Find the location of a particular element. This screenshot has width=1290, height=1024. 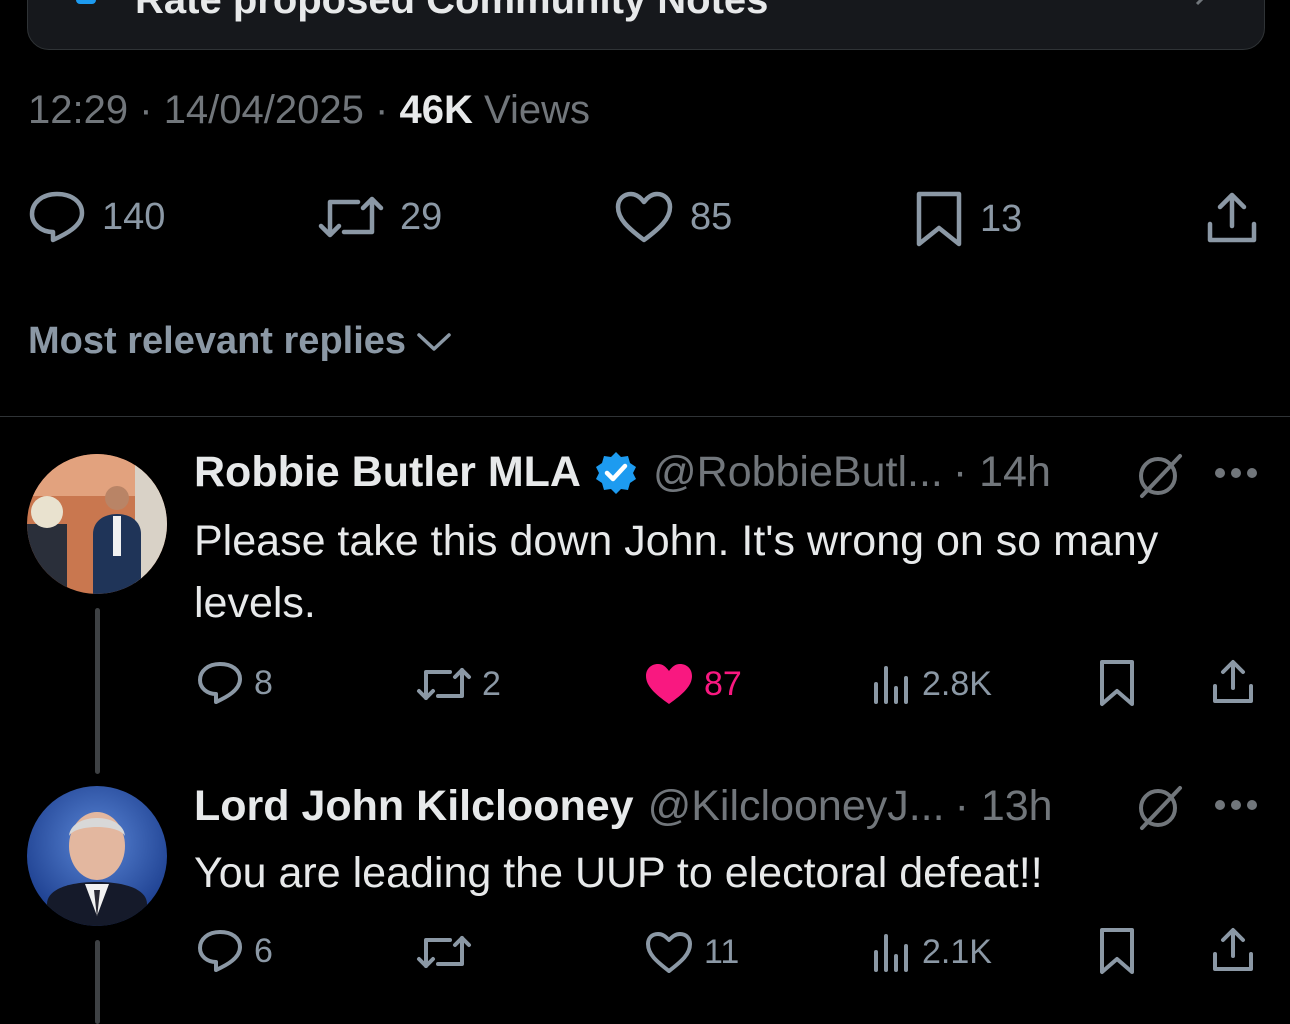

reply-count: 140 is located at coordinates (134, 216).